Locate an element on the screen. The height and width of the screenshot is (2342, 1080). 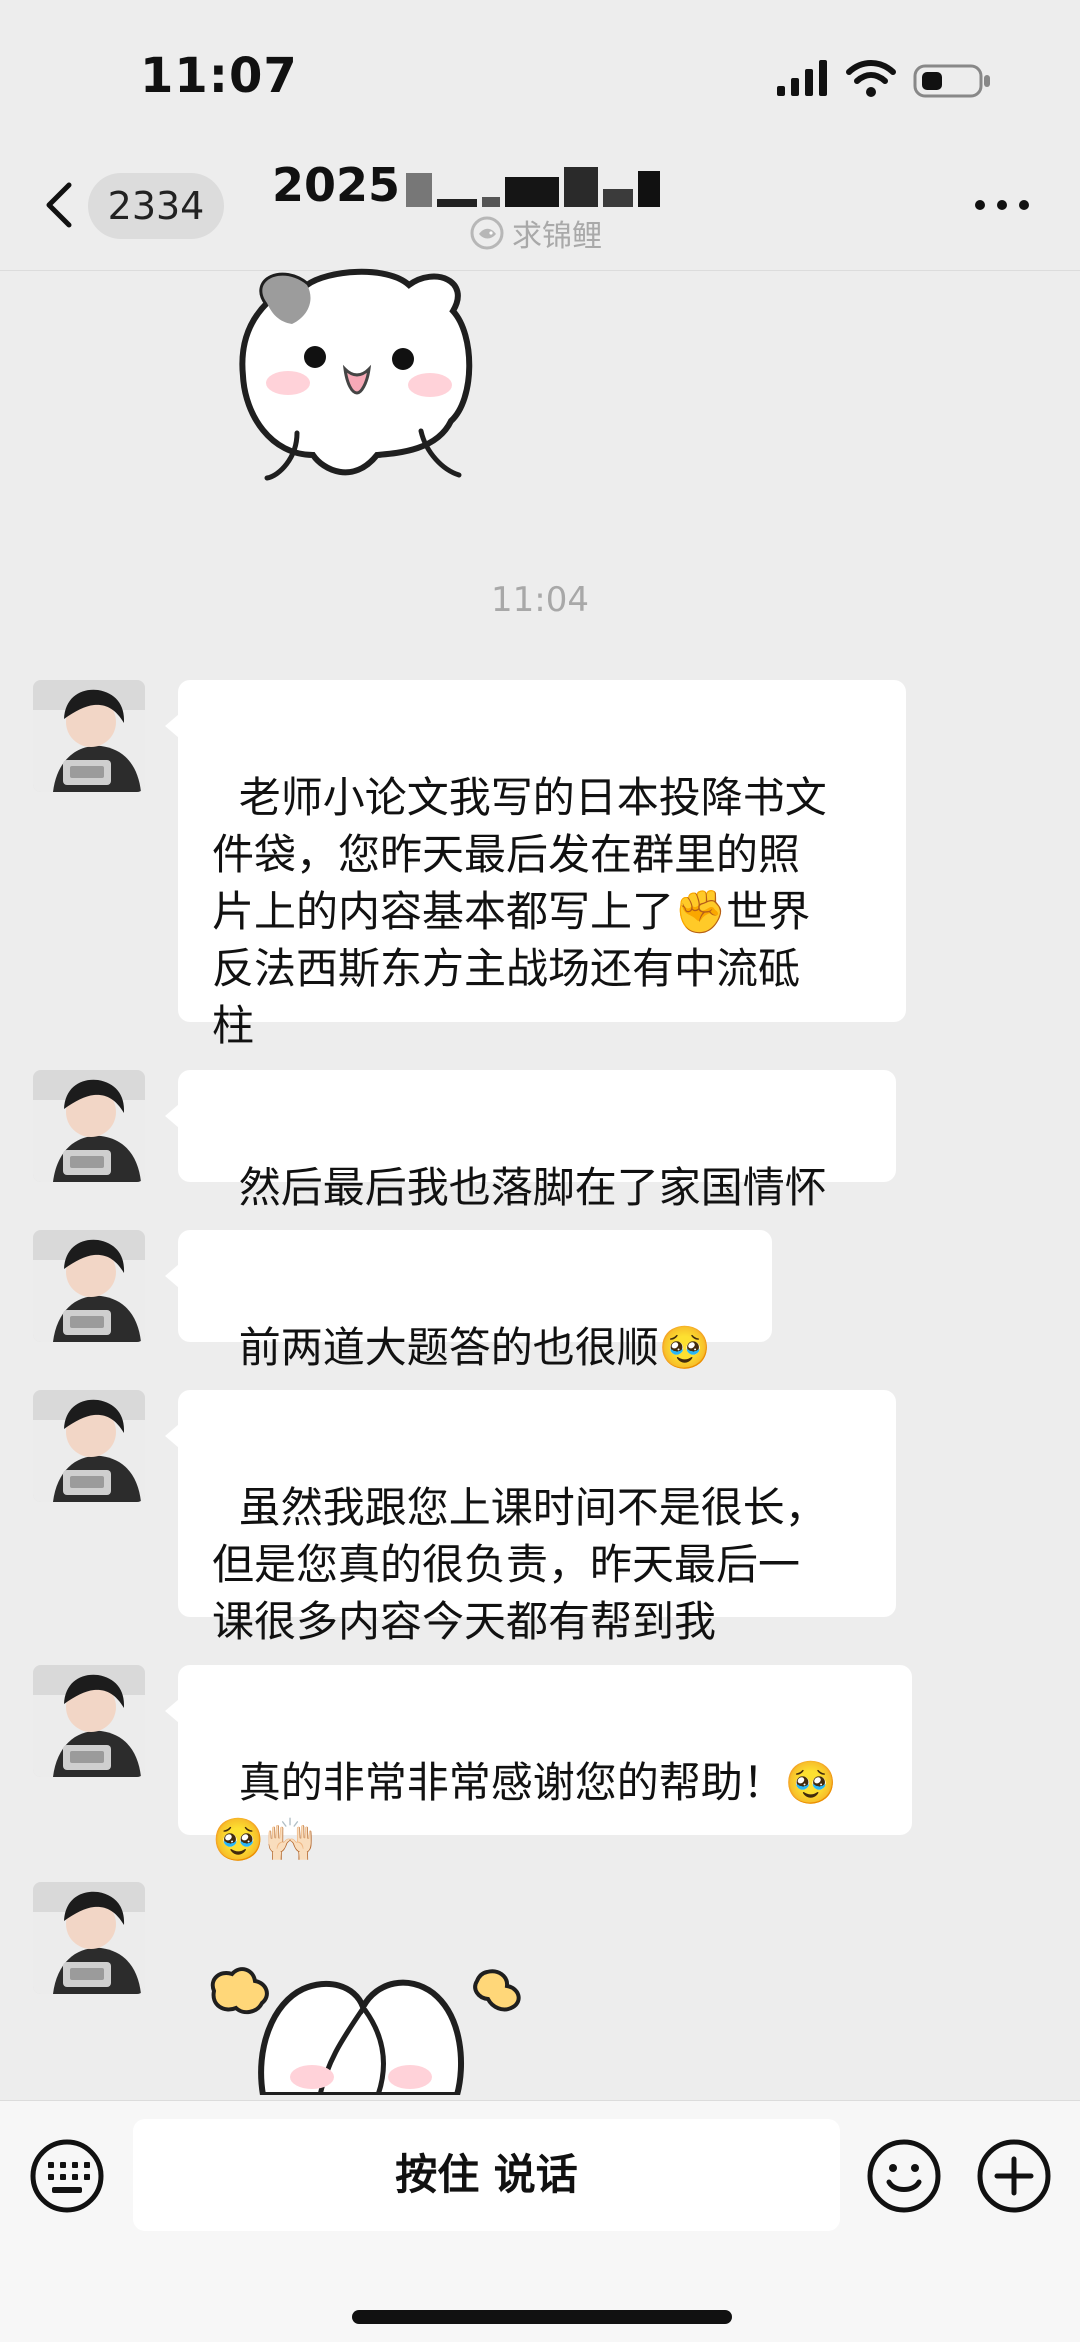
incoming-message-bubble: 然后最后我也落脚在了家国情怀 is located at coordinates (530, 1141).